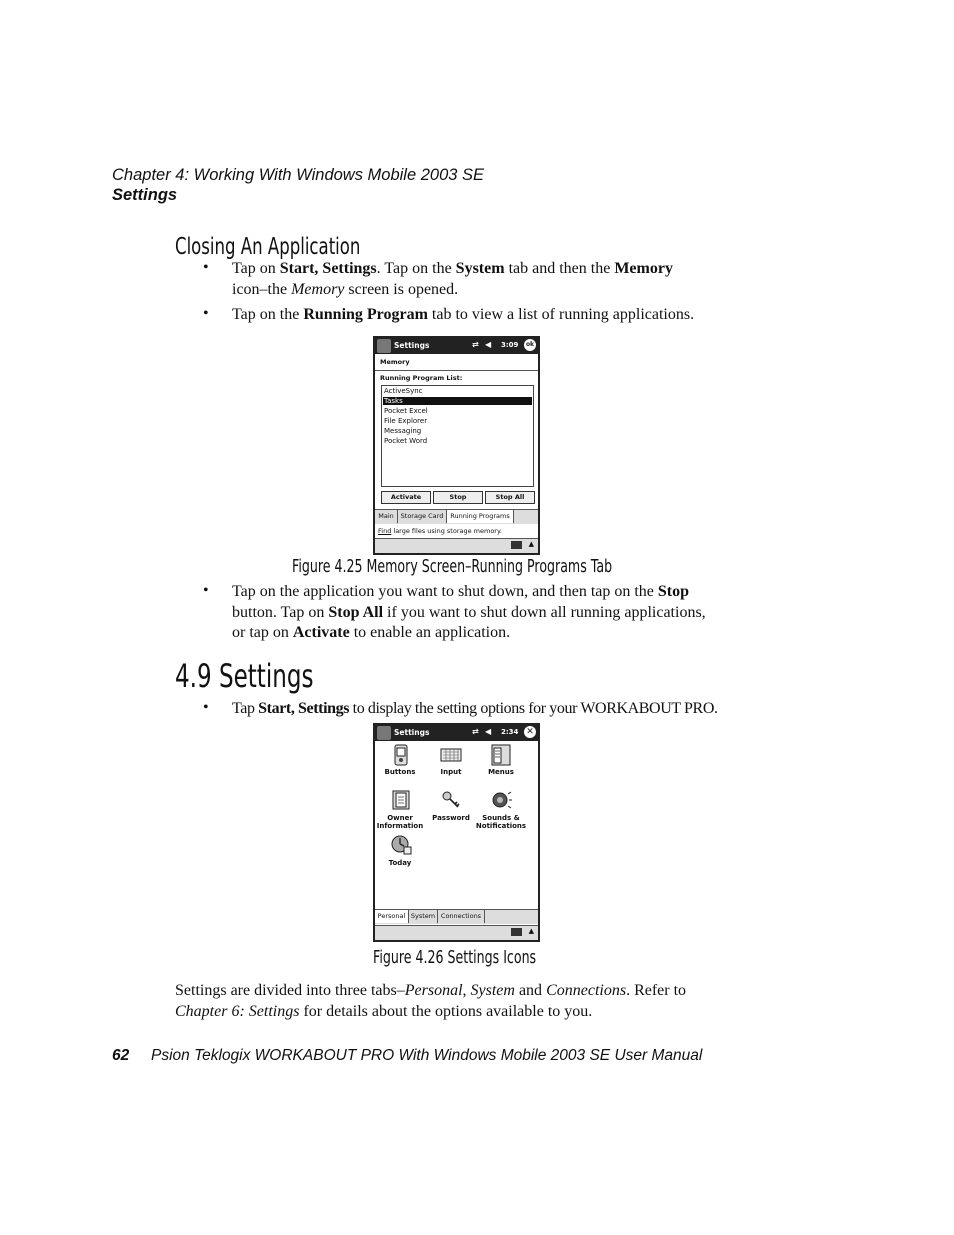 Image resolution: width=954 pixels, height=1235 pixels. Describe the element at coordinates (451, 772) in the screenshot. I see `input-label: Input` at that location.